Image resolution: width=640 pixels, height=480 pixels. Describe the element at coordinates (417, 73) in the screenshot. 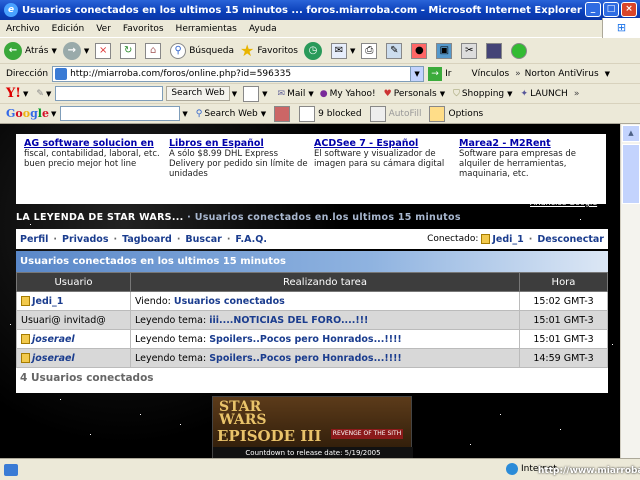

I see `address-dropdown-icon: ▼` at that location.